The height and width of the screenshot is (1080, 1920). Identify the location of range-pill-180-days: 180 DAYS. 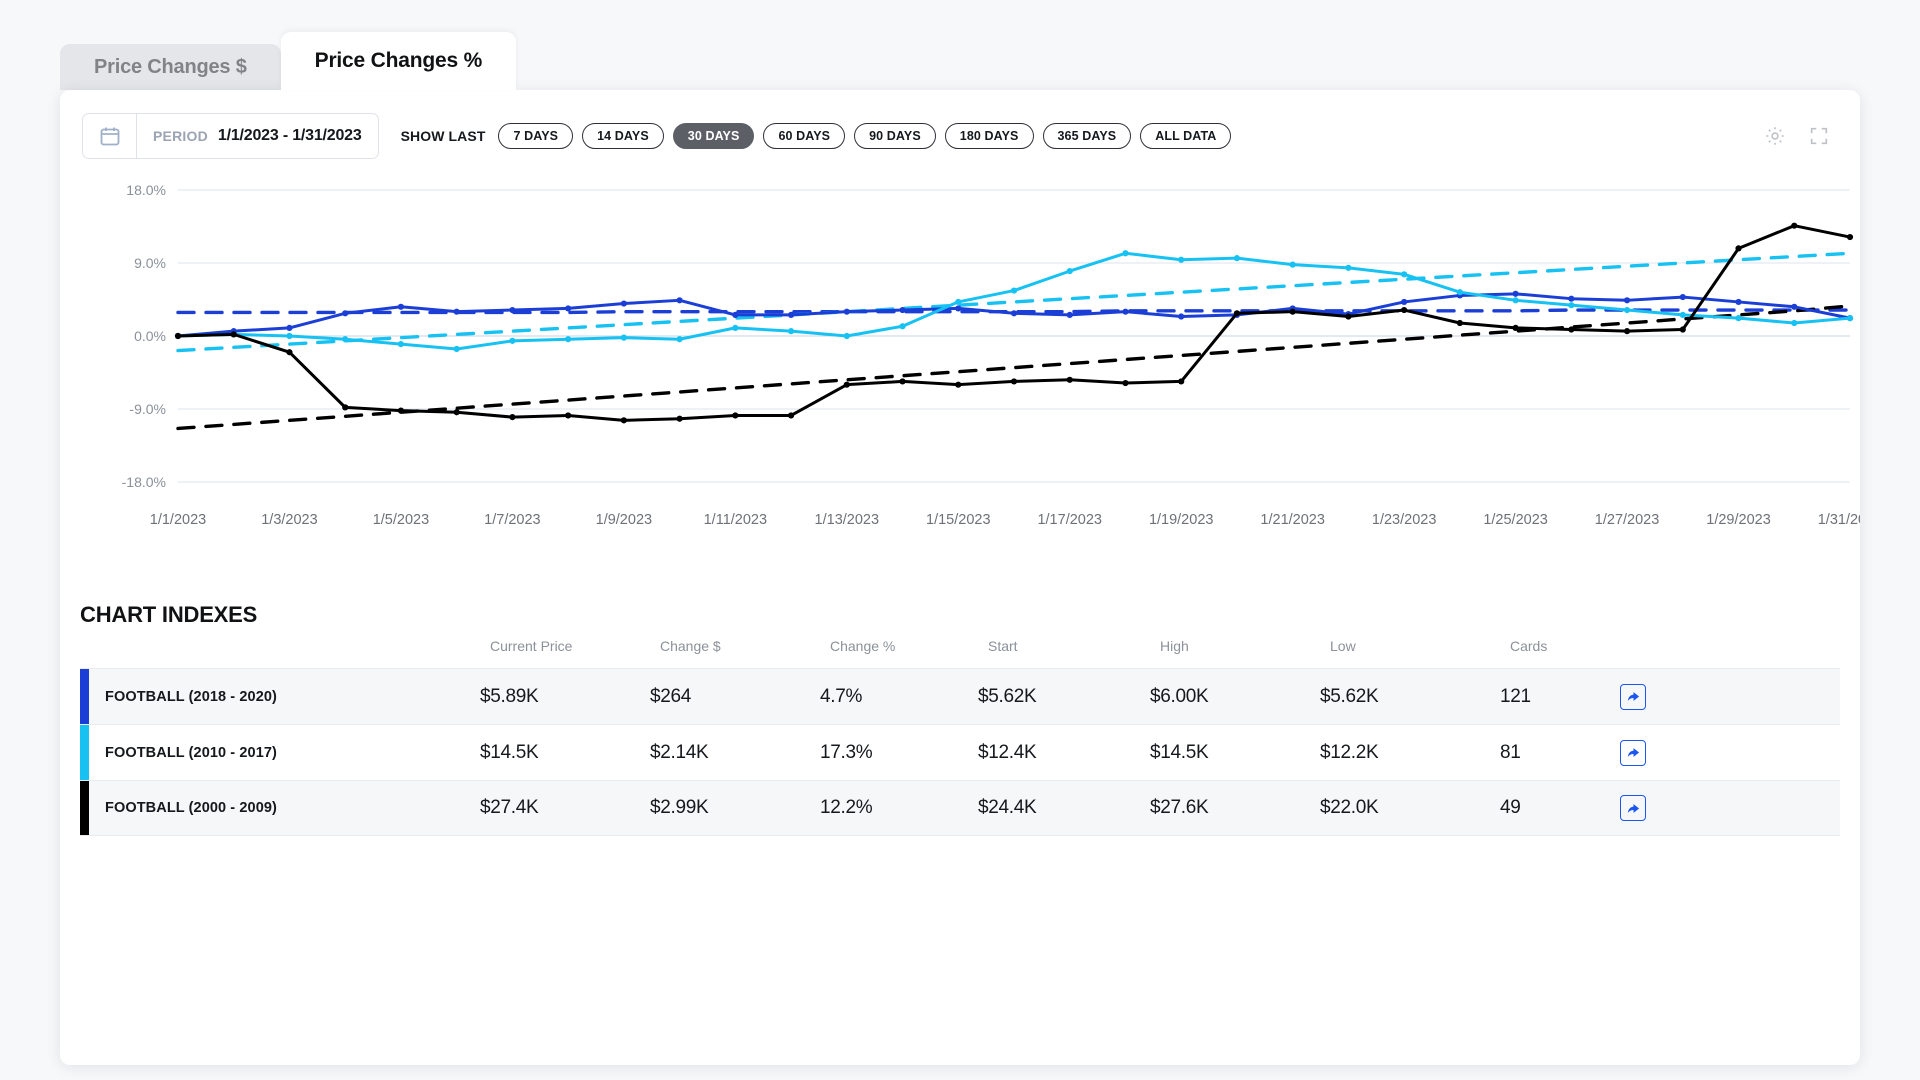
(989, 136).